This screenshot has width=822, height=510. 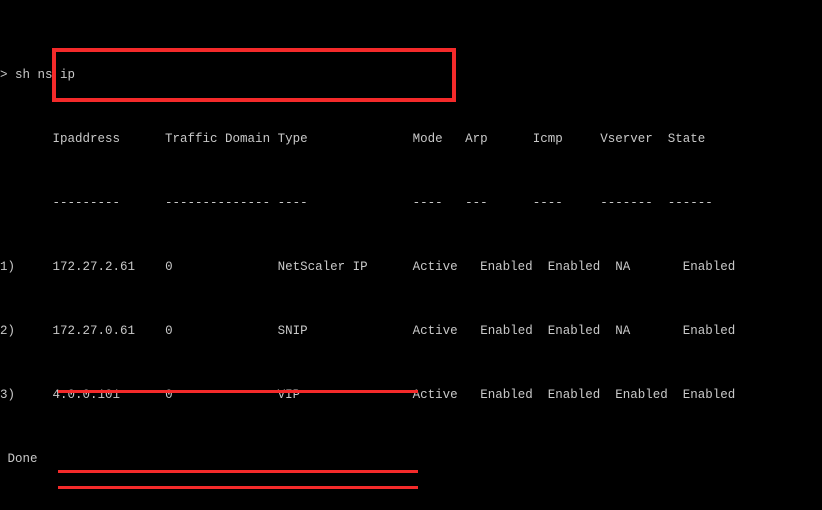 What do you see at coordinates (218, 139) in the screenshot?
I see `header-traffic-domain: Traffic Domain` at bounding box center [218, 139].